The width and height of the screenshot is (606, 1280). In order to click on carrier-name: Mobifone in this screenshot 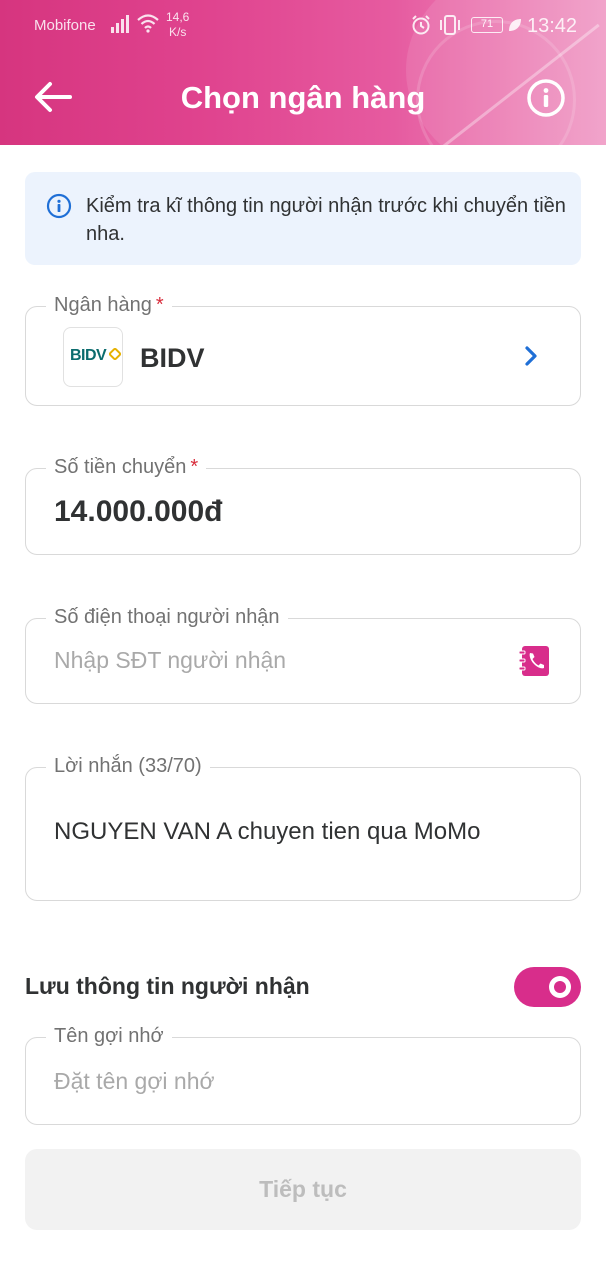, I will do `click(65, 25)`.